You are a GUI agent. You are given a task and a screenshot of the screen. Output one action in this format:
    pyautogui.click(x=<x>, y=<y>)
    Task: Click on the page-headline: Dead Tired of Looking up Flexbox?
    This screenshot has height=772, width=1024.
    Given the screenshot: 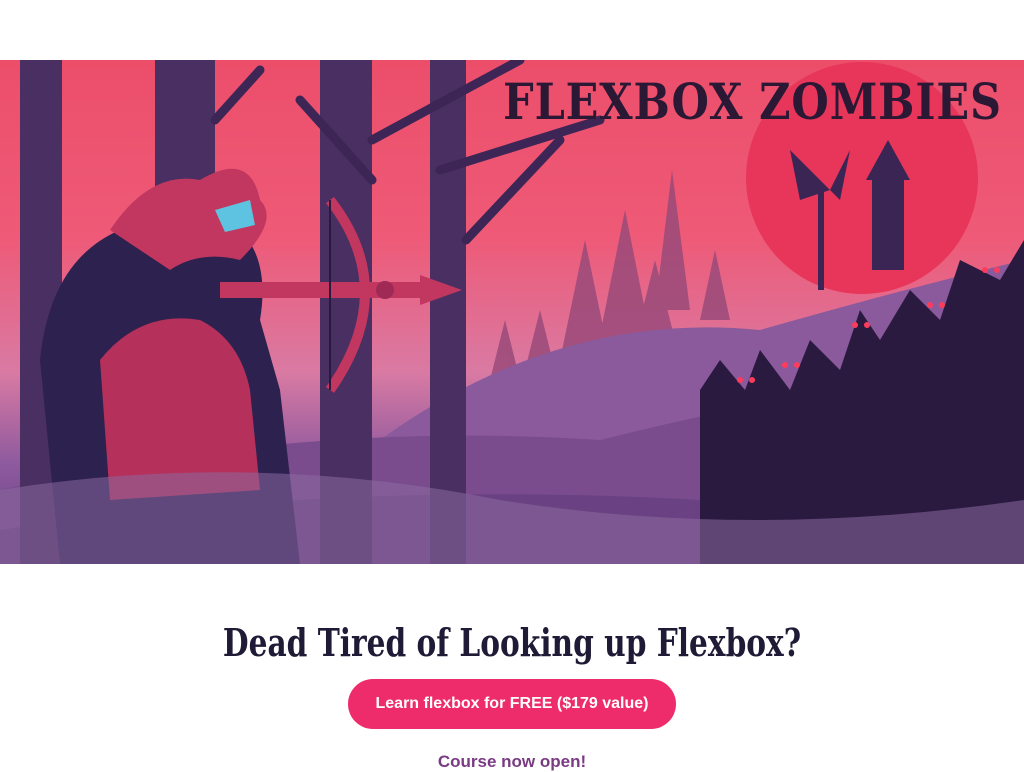 What is the action you would take?
    pyautogui.click(x=512, y=642)
    